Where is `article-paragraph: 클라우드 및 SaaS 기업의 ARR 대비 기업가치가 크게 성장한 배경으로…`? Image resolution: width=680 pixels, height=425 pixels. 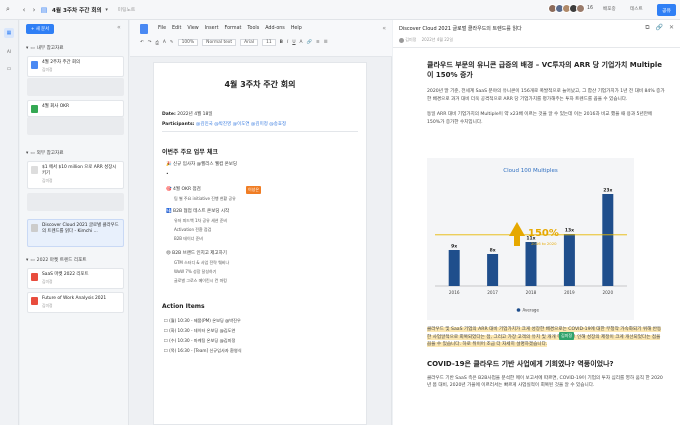 article-paragraph: 클라우드 및 SaaS 기업의 ARR 대비 기업가치가 크게 성장한 배경으로… is located at coordinates (546, 337).